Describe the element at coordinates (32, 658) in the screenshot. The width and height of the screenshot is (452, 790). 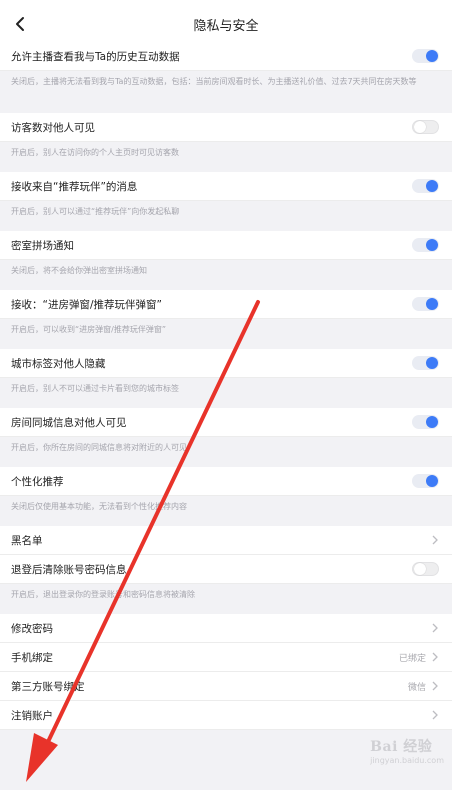
I see `setting-label: 手机绑定` at that location.